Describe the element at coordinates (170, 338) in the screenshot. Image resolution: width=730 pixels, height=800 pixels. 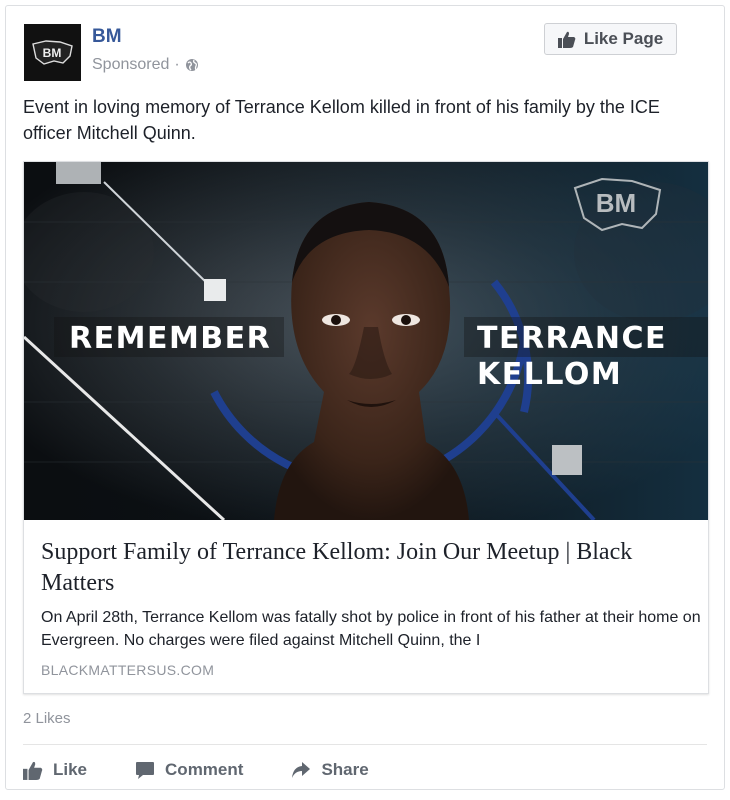
I see `hero-text-remember: REMEMBER` at that location.